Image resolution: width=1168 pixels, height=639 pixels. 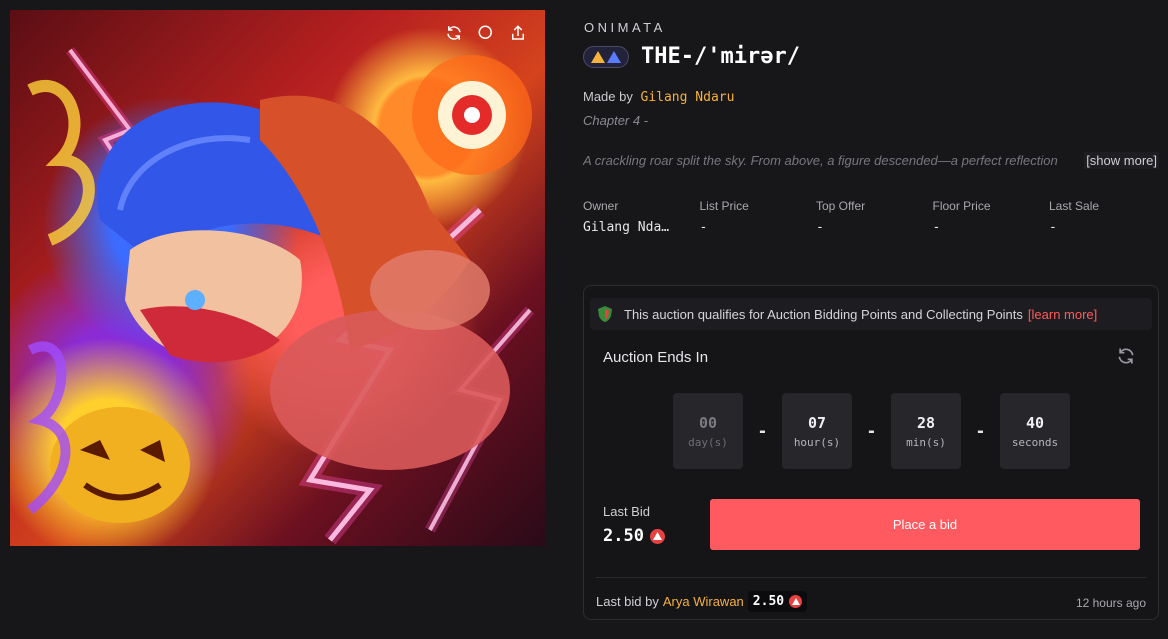 I want to click on stat-last-sale: Last Sale -, so click(x=1107, y=217).